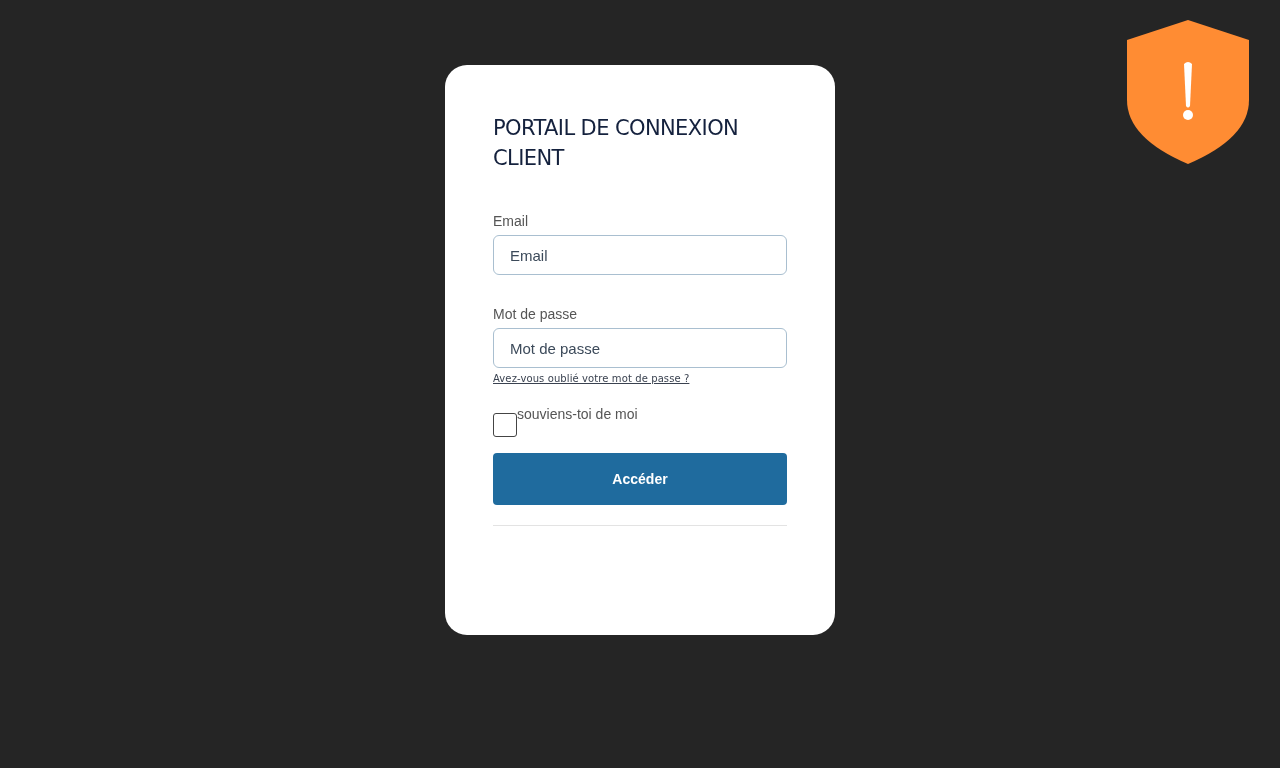 This screenshot has height=768, width=1280. Describe the element at coordinates (536, 314) in the screenshot. I see `field-label: Mot de passe` at that location.